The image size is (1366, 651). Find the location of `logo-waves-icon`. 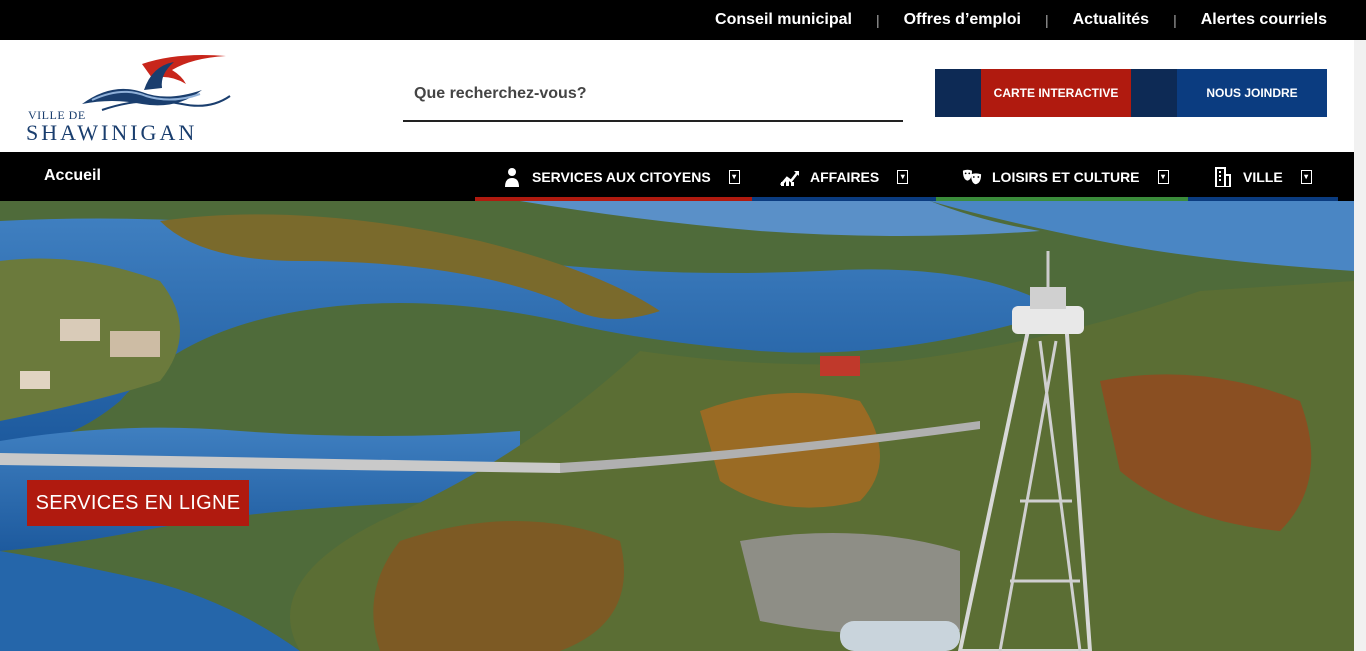

logo-waves-icon is located at coordinates (156, 83).